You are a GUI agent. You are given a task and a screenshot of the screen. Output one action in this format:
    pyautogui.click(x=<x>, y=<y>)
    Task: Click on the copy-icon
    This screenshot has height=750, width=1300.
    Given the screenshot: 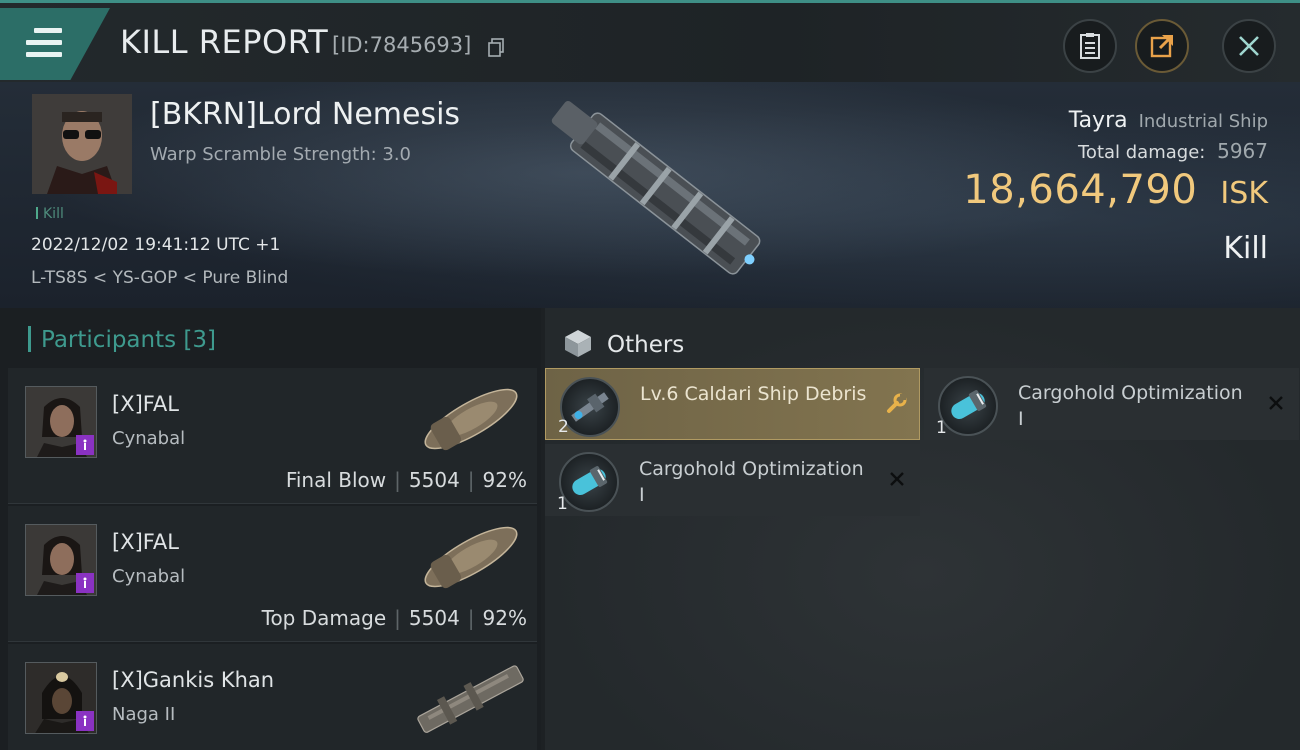 What is the action you would take?
    pyautogui.click(x=496, y=47)
    